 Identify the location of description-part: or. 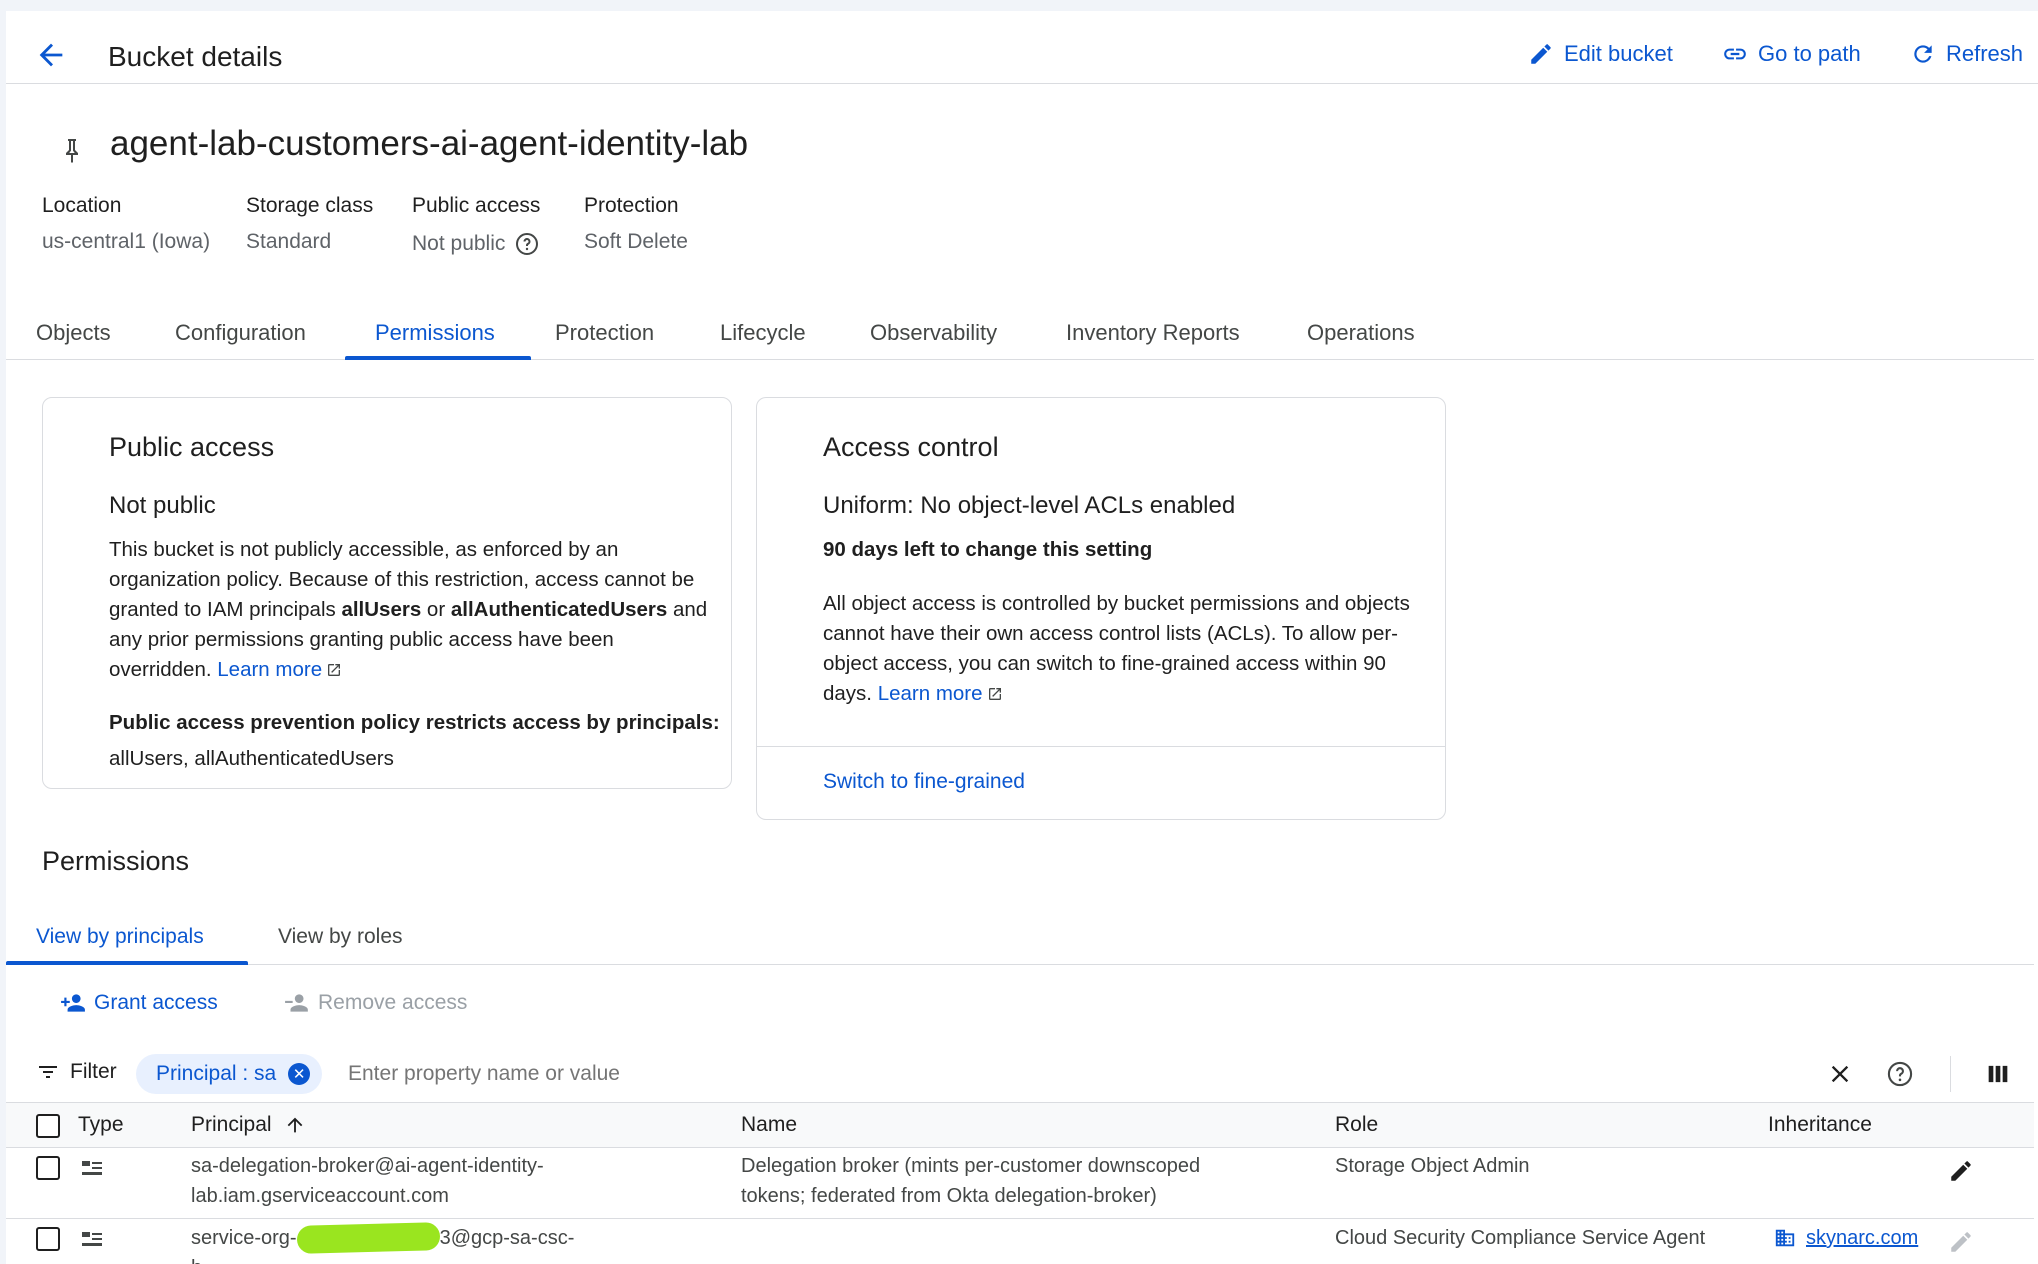
(436, 609).